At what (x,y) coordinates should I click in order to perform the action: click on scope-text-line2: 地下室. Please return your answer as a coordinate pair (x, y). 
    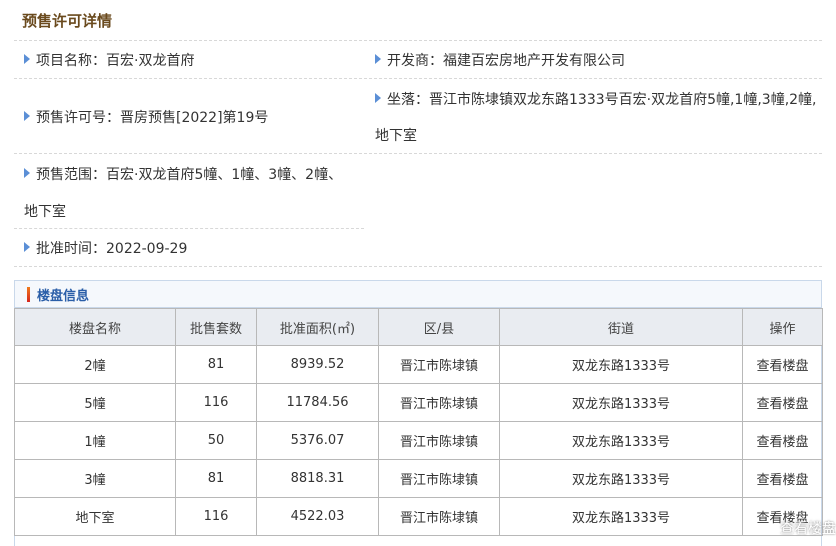
    Looking at the image, I should click on (45, 212).